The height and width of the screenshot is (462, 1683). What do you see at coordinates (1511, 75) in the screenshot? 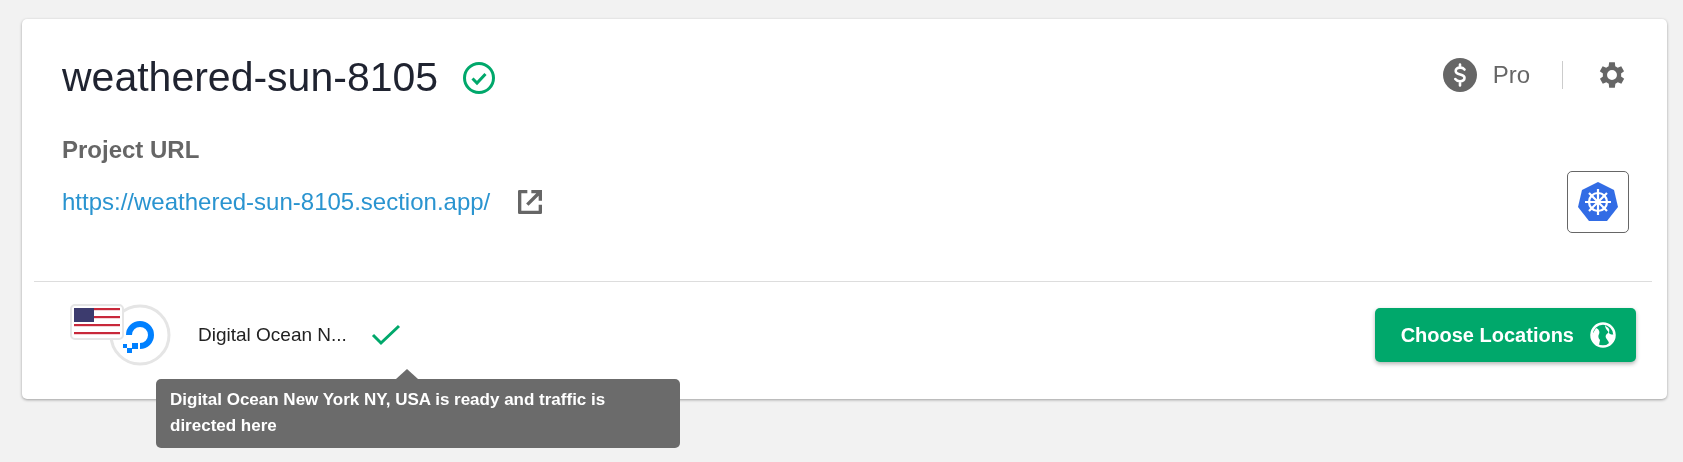
I see `plan-label: Pro` at bounding box center [1511, 75].